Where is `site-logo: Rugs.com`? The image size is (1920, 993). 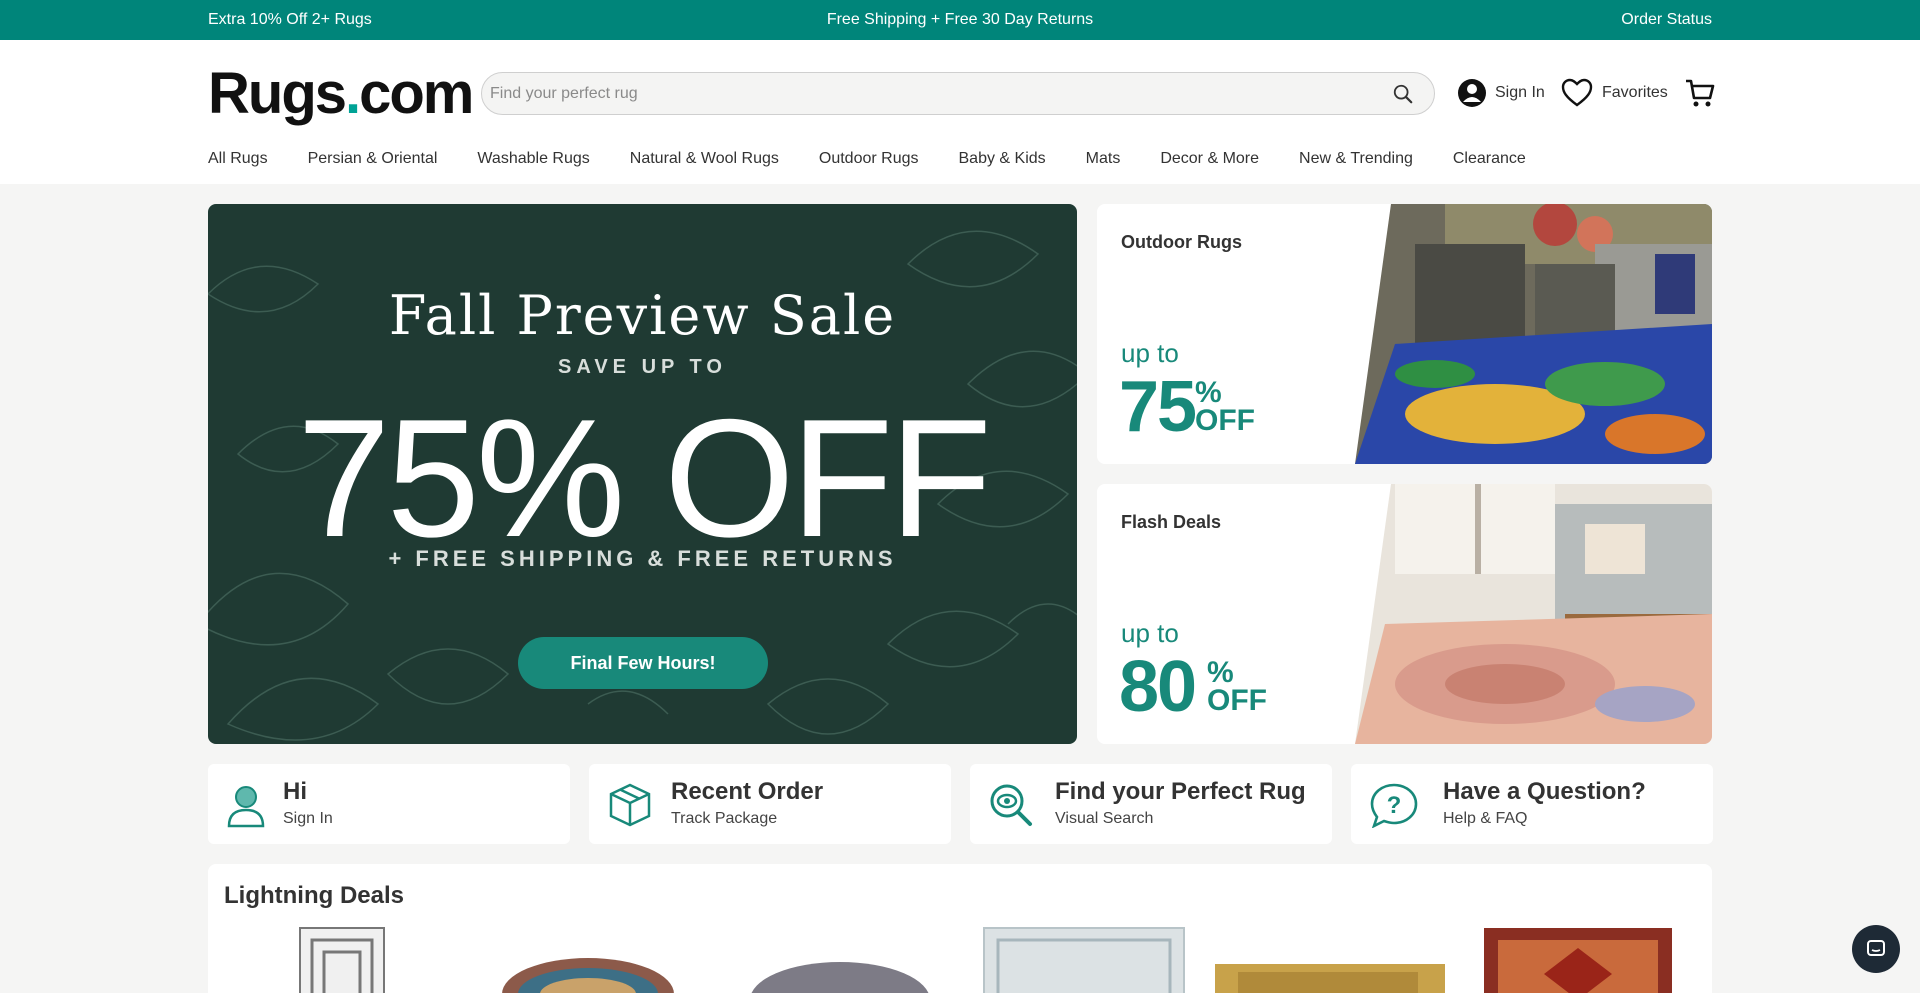
site-logo: Rugs.com is located at coordinates (341, 93).